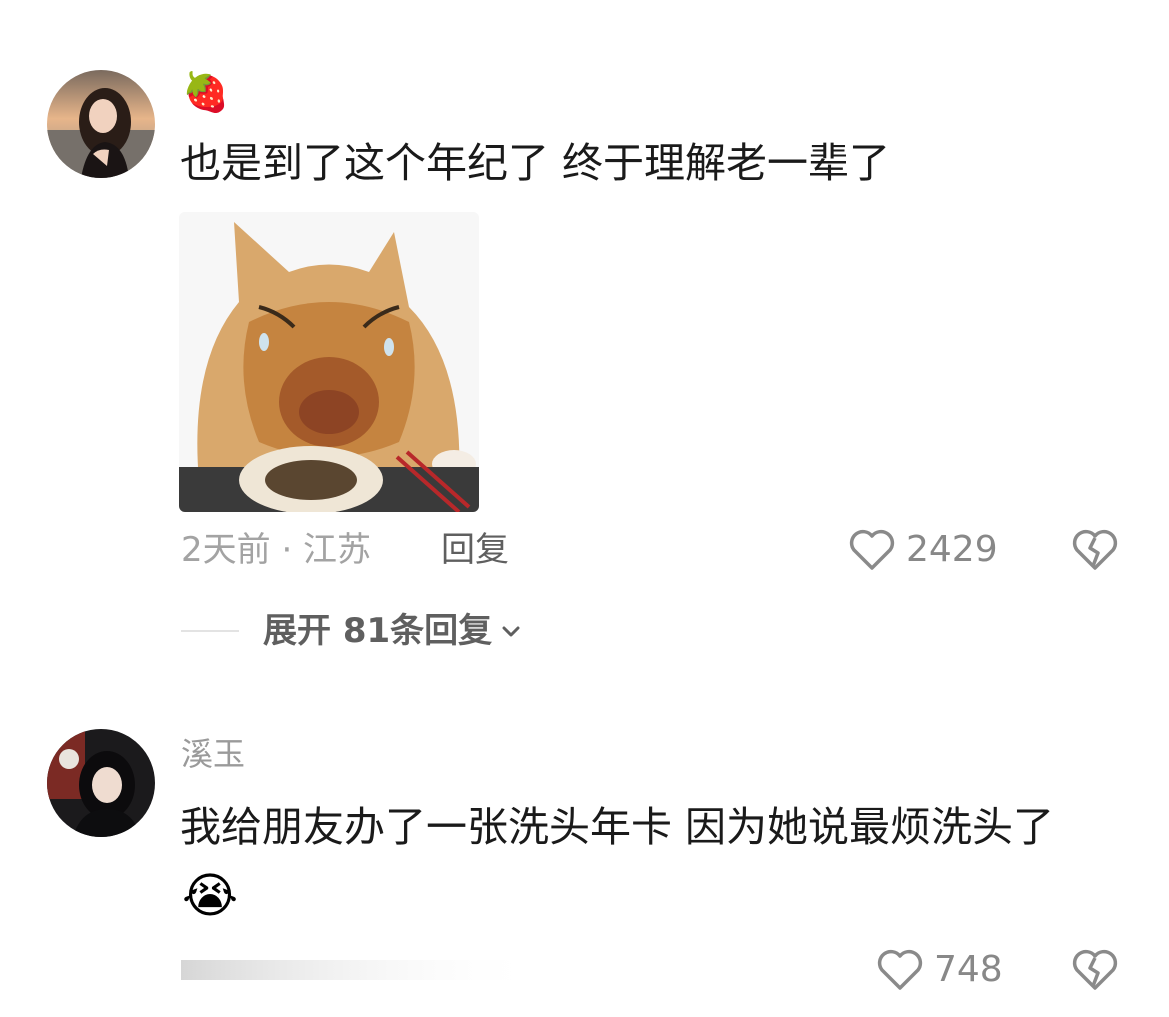 The image size is (1169, 1017). Describe the element at coordinates (475, 550) in the screenshot. I see `reply-button: 回复` at that location.